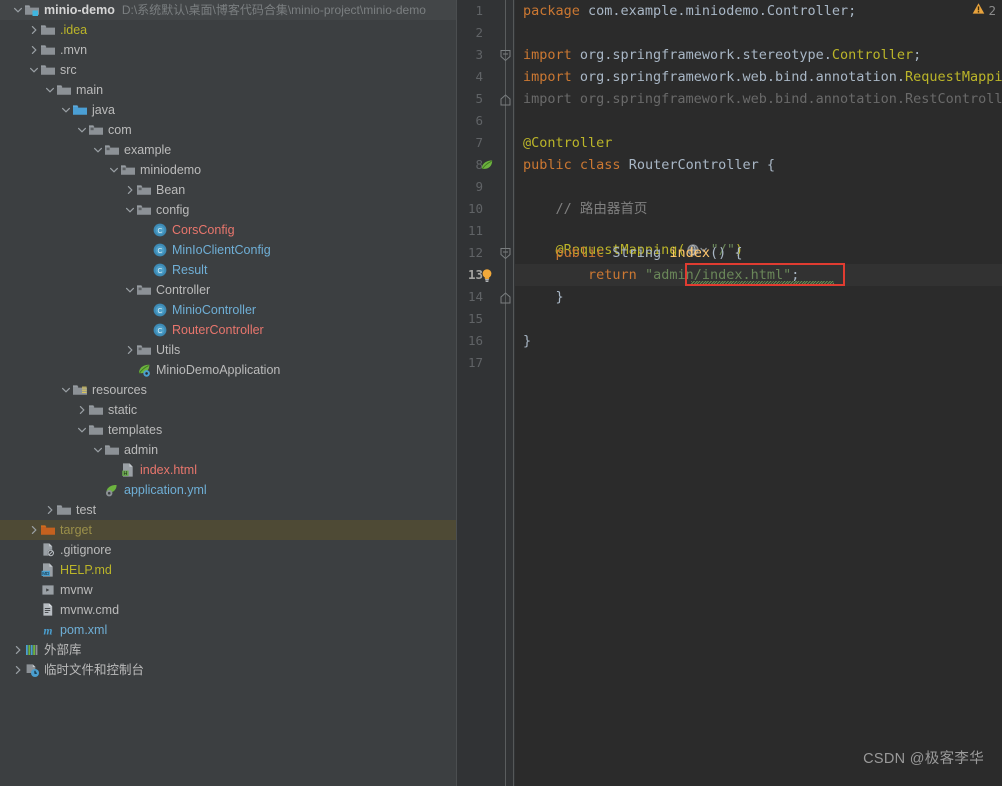 This screenshot has height=786, width=1002. What do you see at coordinates (228, 630) in the screenshot?
I see `tree-row-pom.xml: m pom.xml` at bounding box center [228, 630].